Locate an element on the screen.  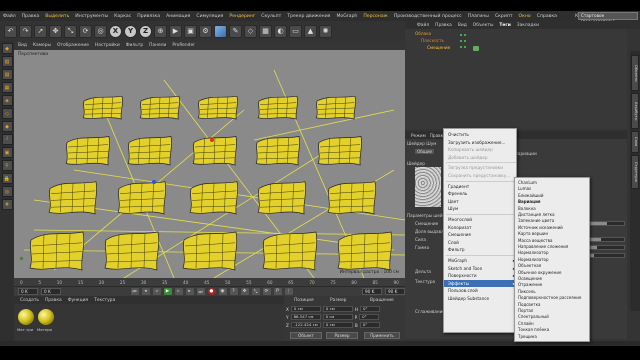
object-menu-item: Файл is located at coordinates (423, 25).